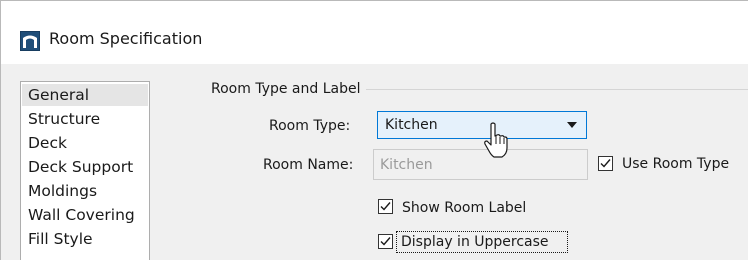 The image size is (748, 260). What do you see at coordinates (411, 125) in the screenshot?
I see `room-type-value: Kitchen` at bounding box center [411, 125].